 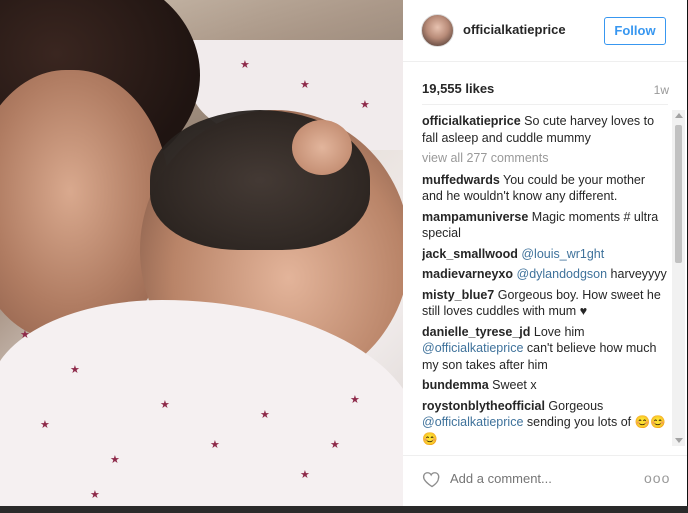 I want to click on comment-footer: ooo, so click(x=545, y=480).